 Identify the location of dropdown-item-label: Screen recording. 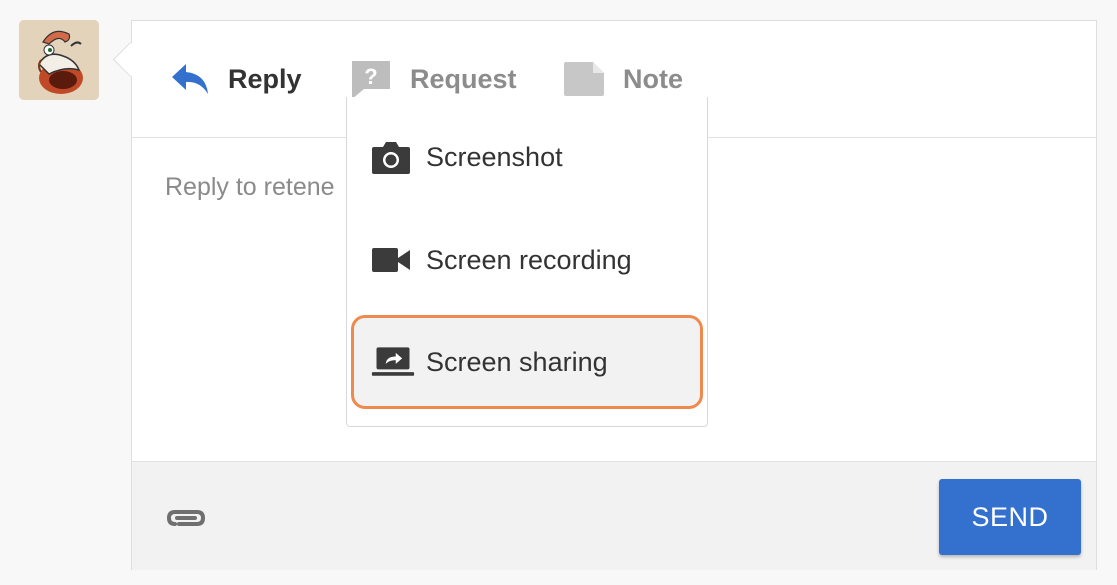
(529, 259).